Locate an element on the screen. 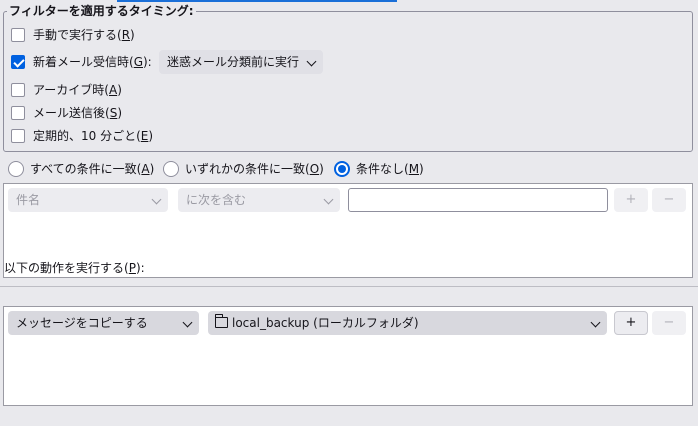  condition-operator-select: に次を含む is located at coordinates (259, 200).